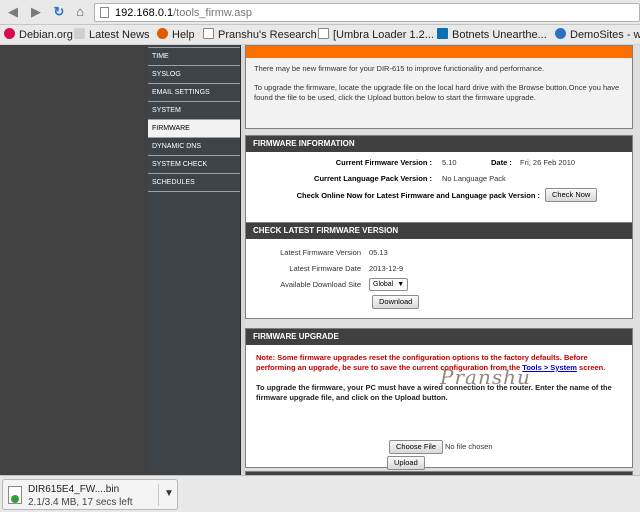  What do you see at coordinates (194, 129) in the screenshot?
I see `sidebar-item-firmware: Firmware` at bounding box center [194, 129].